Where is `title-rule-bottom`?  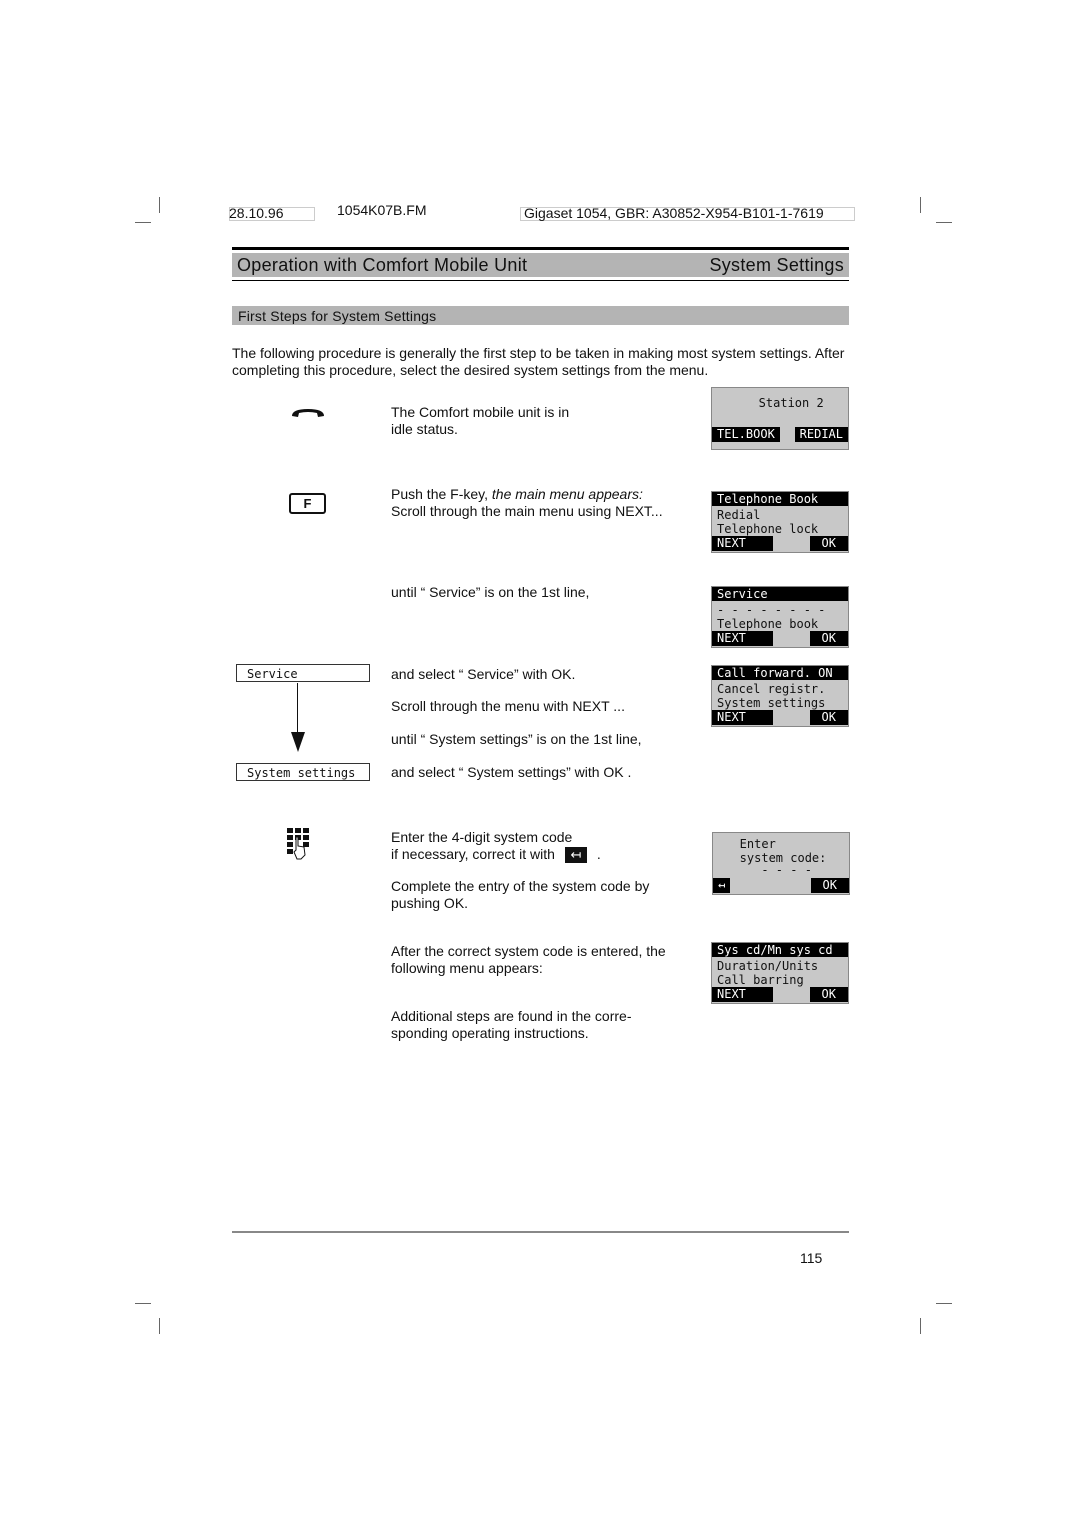 title-rule-bottom is located at coordinates (540, 280).